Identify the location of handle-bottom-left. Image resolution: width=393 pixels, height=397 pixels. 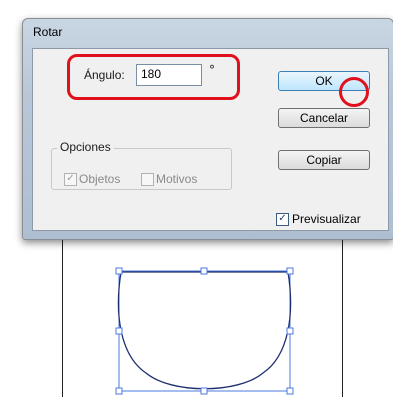
(119, 391).